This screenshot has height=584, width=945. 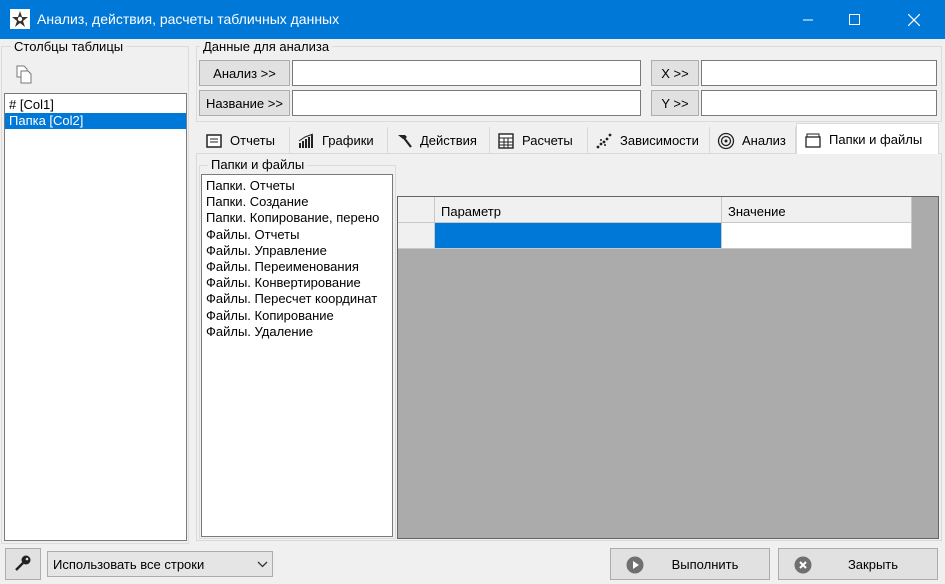 What do you see at coordinates (668, 178) in the screenshot?
I see `grid-toolbar-area` at bounding box center [668, 178].